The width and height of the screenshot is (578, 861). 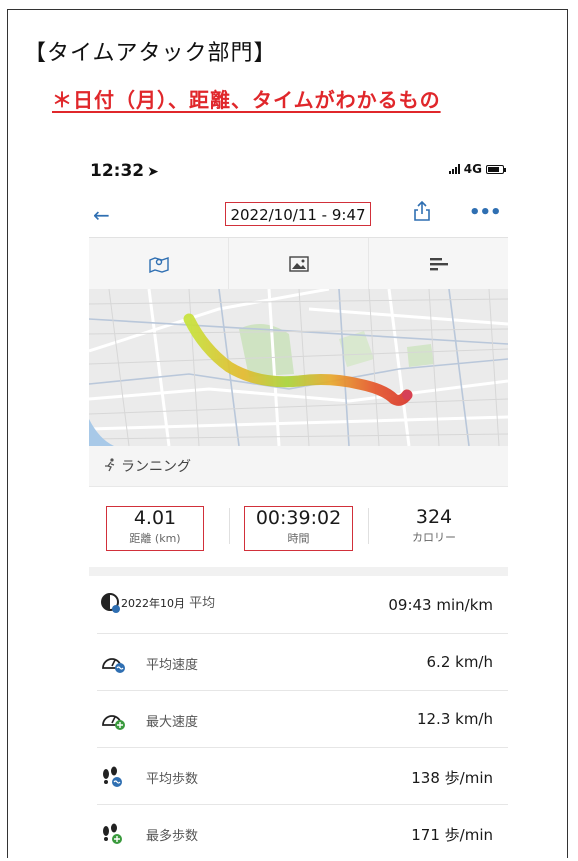 What do you see at coordinates (150, 53) in the screenshot?
I see `section-heading: 【タイムアタック部門】` at bounding box center [150, 53].